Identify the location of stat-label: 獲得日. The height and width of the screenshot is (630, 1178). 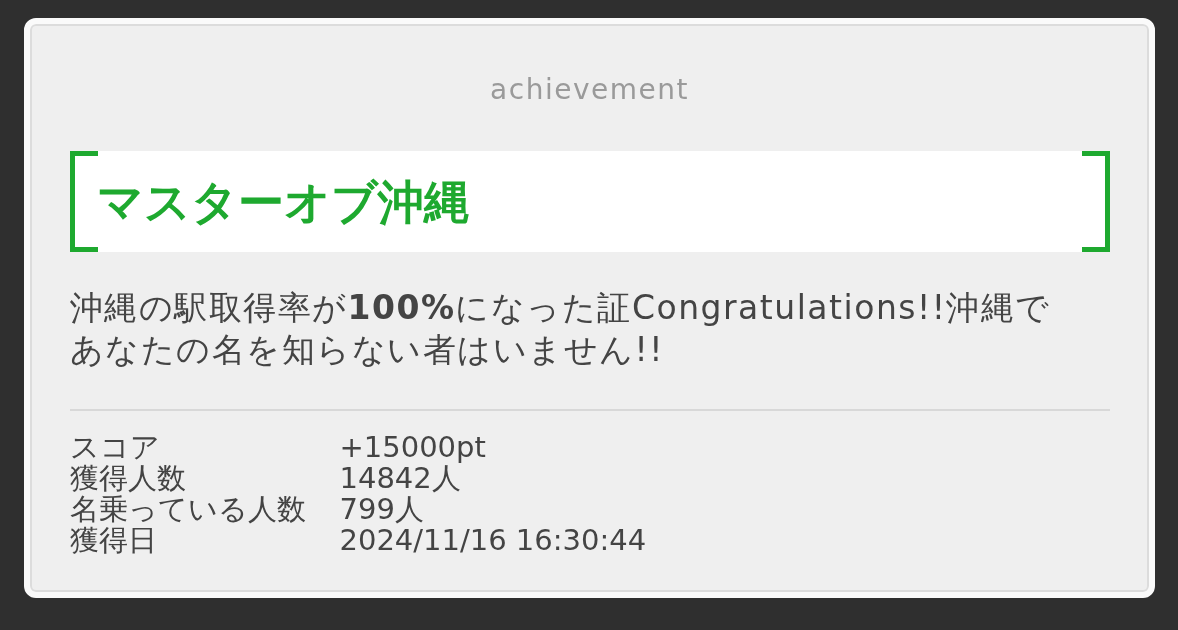
(113, 540).